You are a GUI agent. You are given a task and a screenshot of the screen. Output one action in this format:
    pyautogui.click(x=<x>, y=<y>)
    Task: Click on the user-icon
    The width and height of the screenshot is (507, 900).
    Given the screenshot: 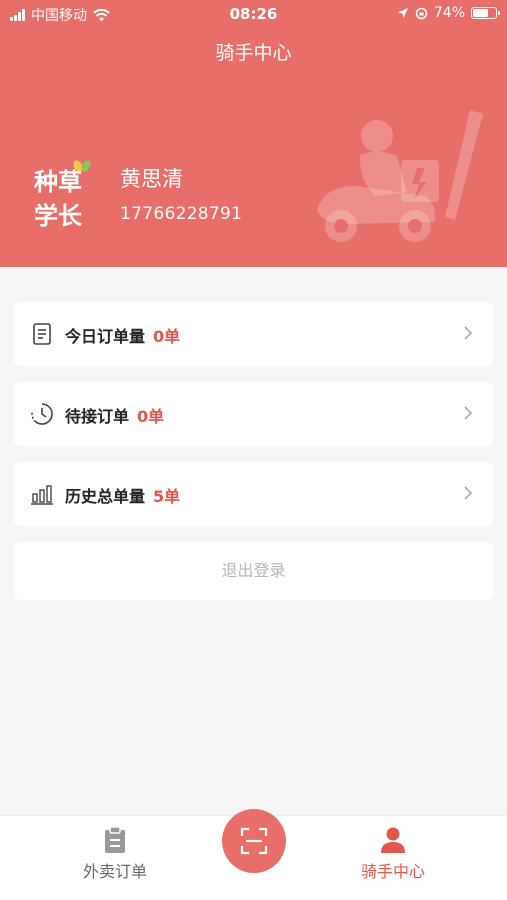 What is the action you would take?
    pyautogui.click(x=393, y=840)
    